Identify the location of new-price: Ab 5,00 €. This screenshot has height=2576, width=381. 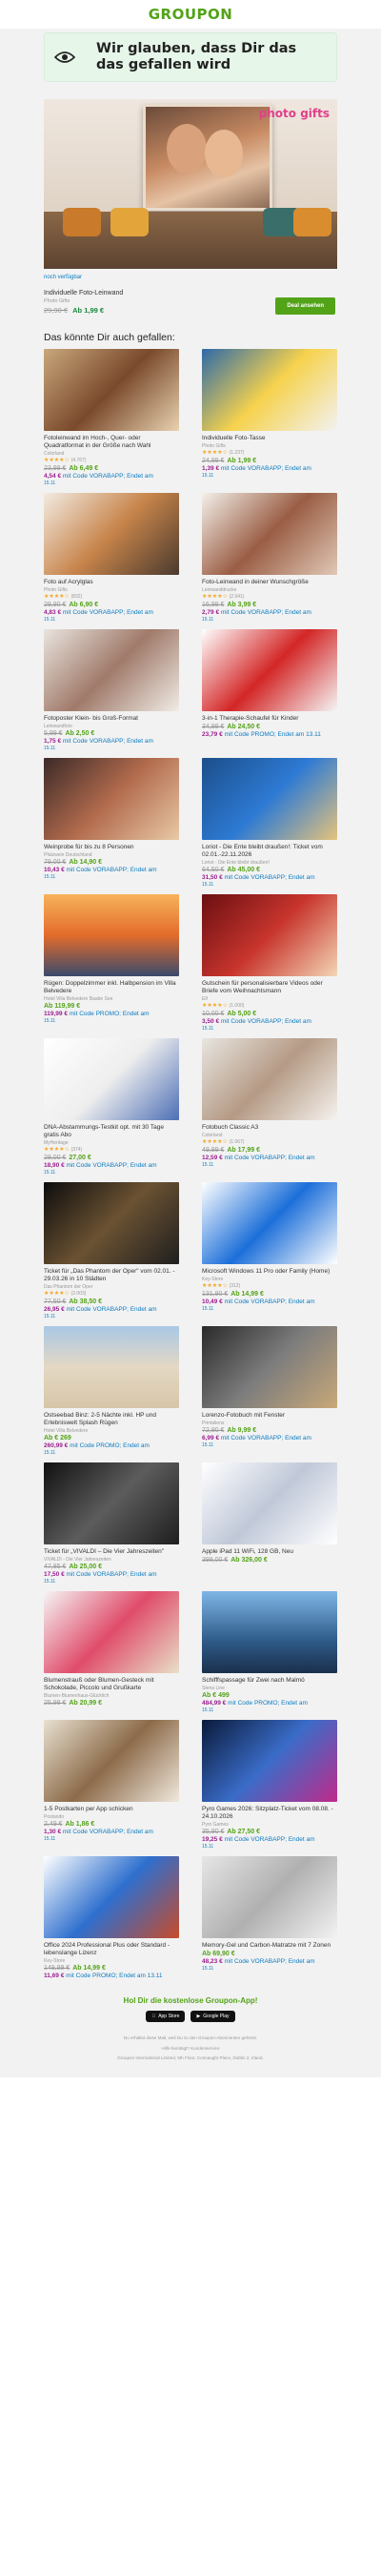
(242, 1014).